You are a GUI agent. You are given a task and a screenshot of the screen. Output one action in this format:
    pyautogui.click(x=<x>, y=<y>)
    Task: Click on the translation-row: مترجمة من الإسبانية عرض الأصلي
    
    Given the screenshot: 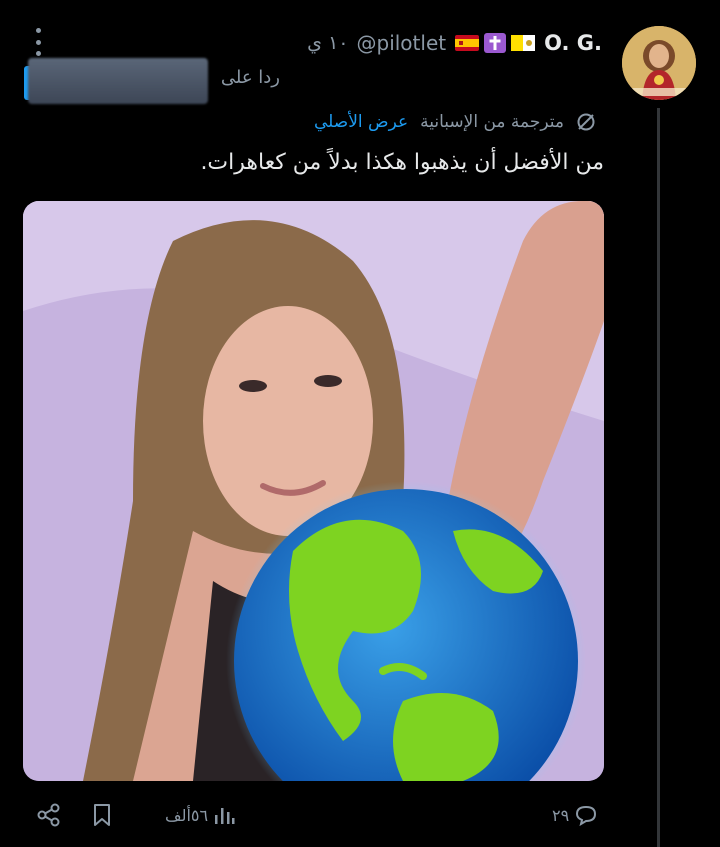 What is the action you would take?
    pyautogui.click(x=455, y=122)
    